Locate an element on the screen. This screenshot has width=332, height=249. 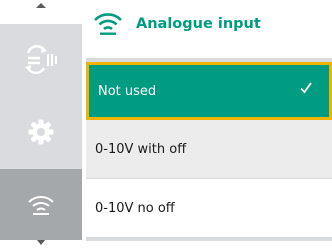
list-item-label: 0-10V no off is located at coordinates (135, 208).